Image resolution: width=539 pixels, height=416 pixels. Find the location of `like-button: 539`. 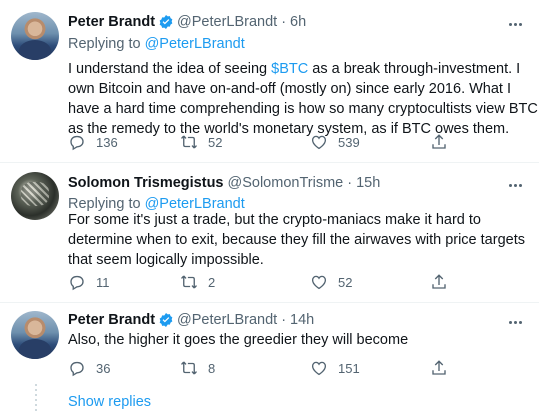

like-button: 539 is located at coordinates (335, 142).